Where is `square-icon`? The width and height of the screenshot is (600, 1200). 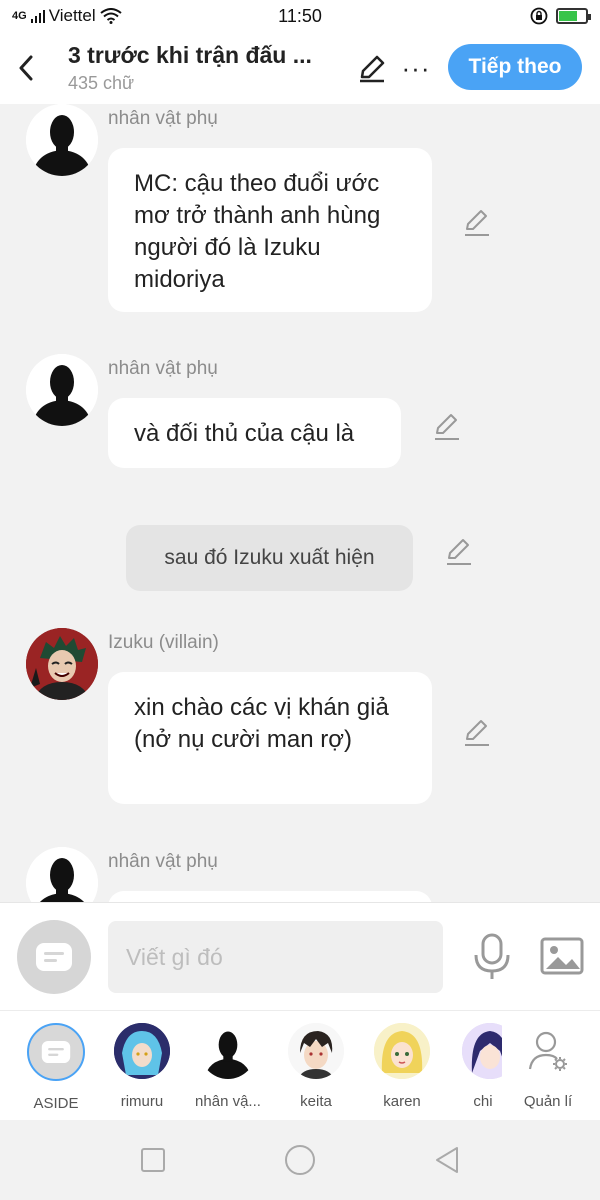
square-icon is located at coordinates (153, 1160).